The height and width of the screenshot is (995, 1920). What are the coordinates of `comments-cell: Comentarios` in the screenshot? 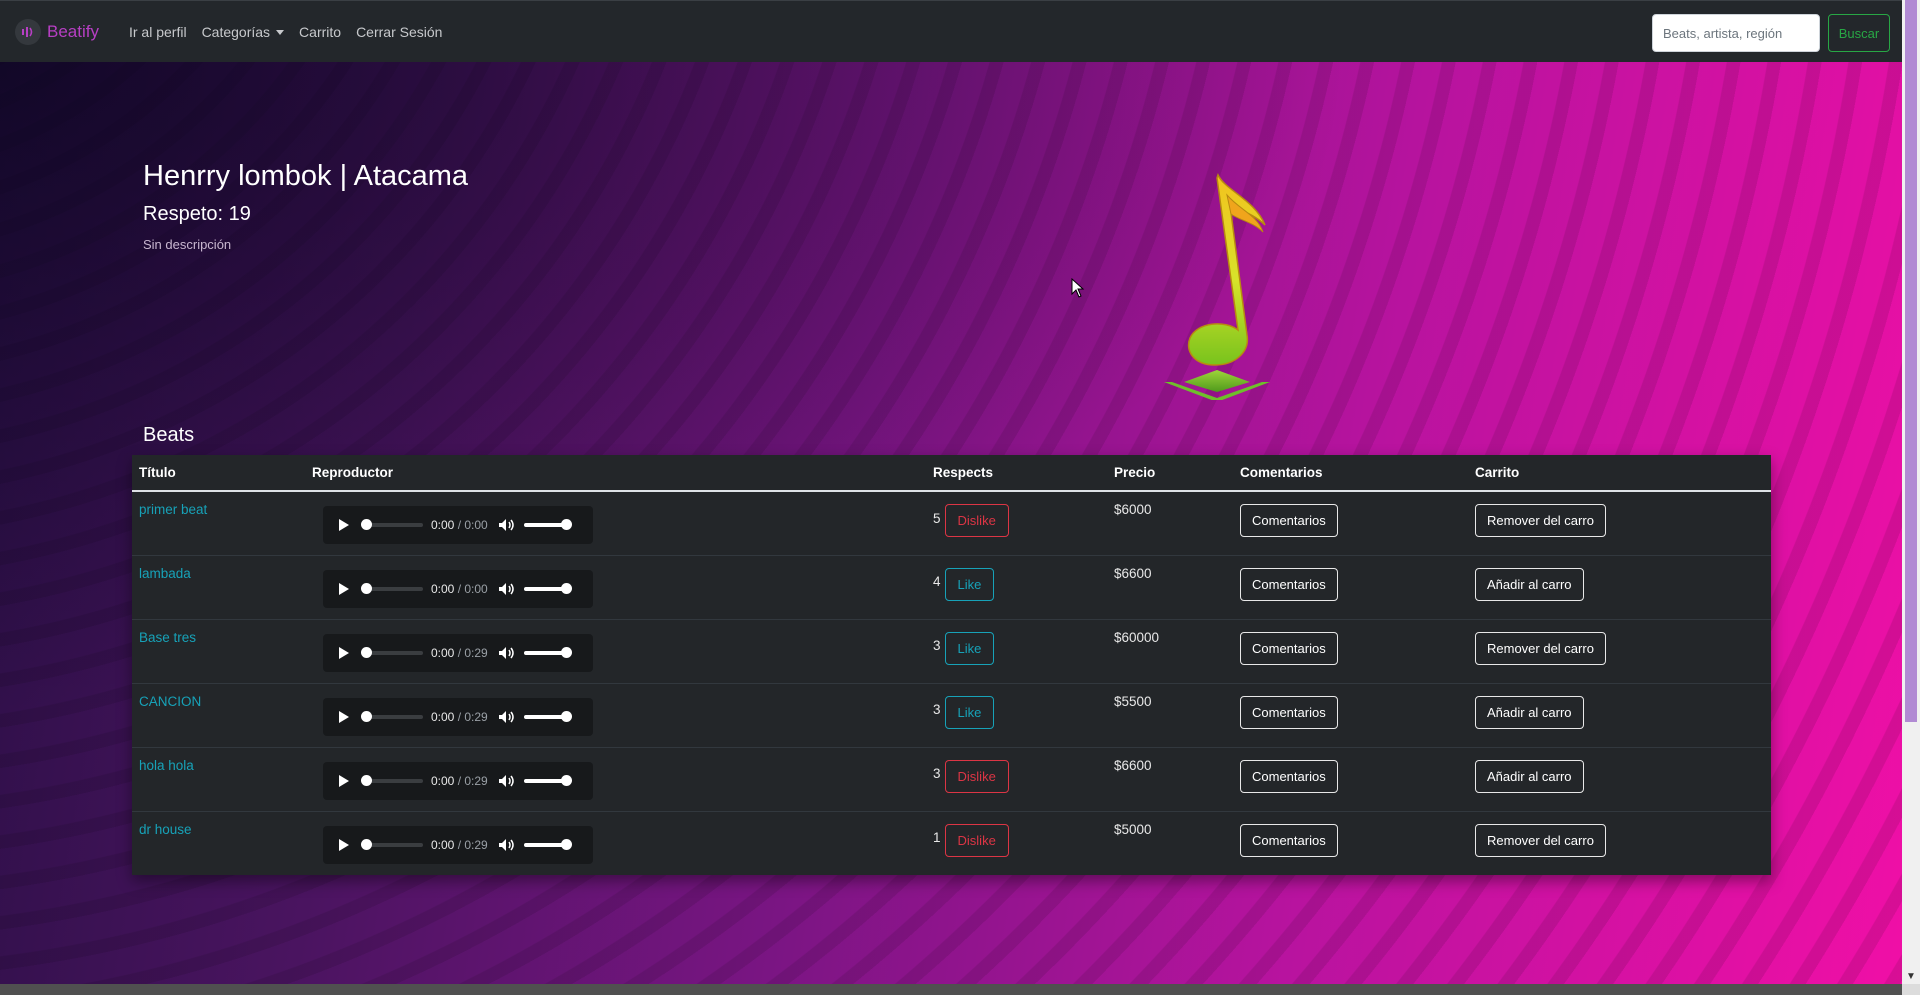 It's located at (1350, 586).